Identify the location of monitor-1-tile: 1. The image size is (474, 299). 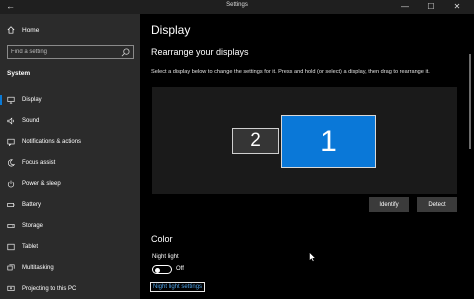
(328, 141).